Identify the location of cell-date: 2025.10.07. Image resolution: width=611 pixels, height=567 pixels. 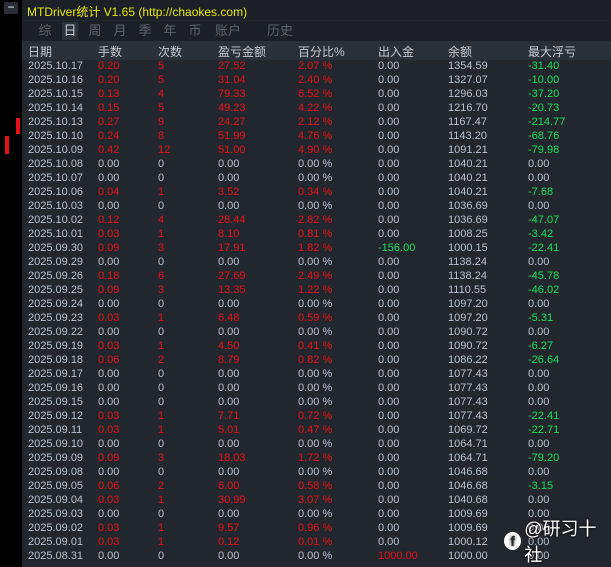
(56, 178).